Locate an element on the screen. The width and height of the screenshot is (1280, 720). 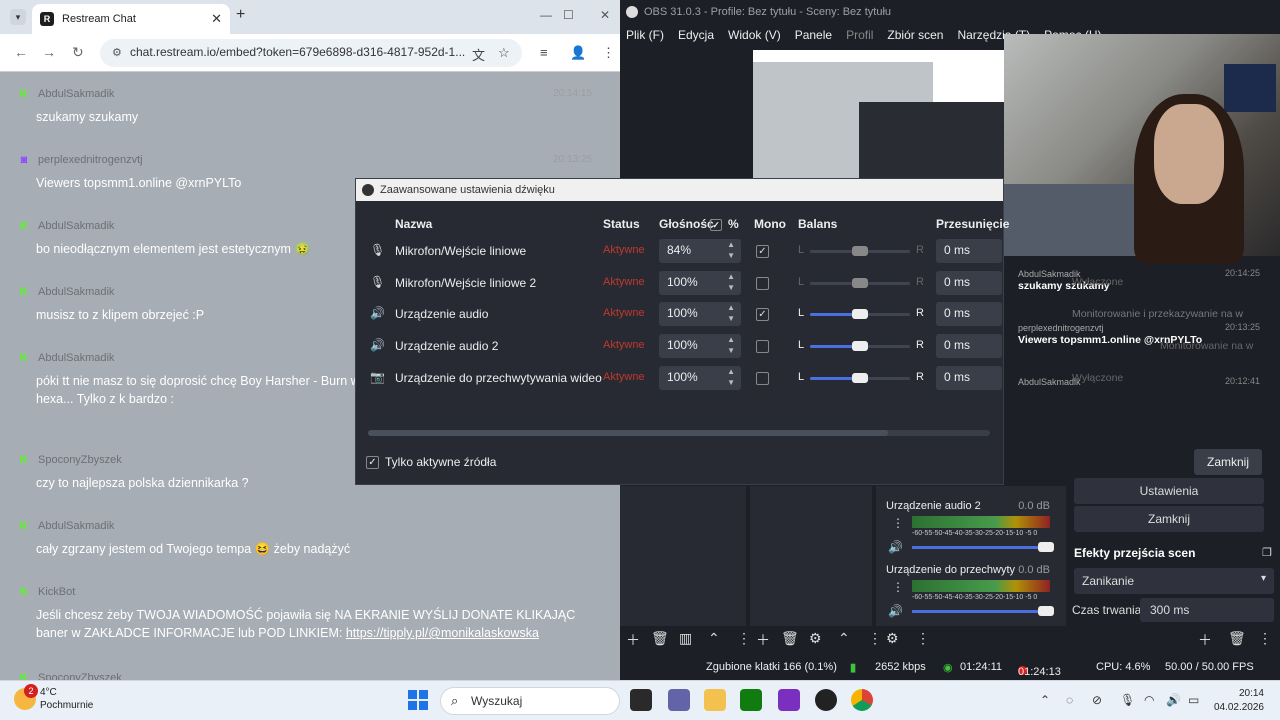
site-info-icon: ⚙ is located at coordinates (117, 52).